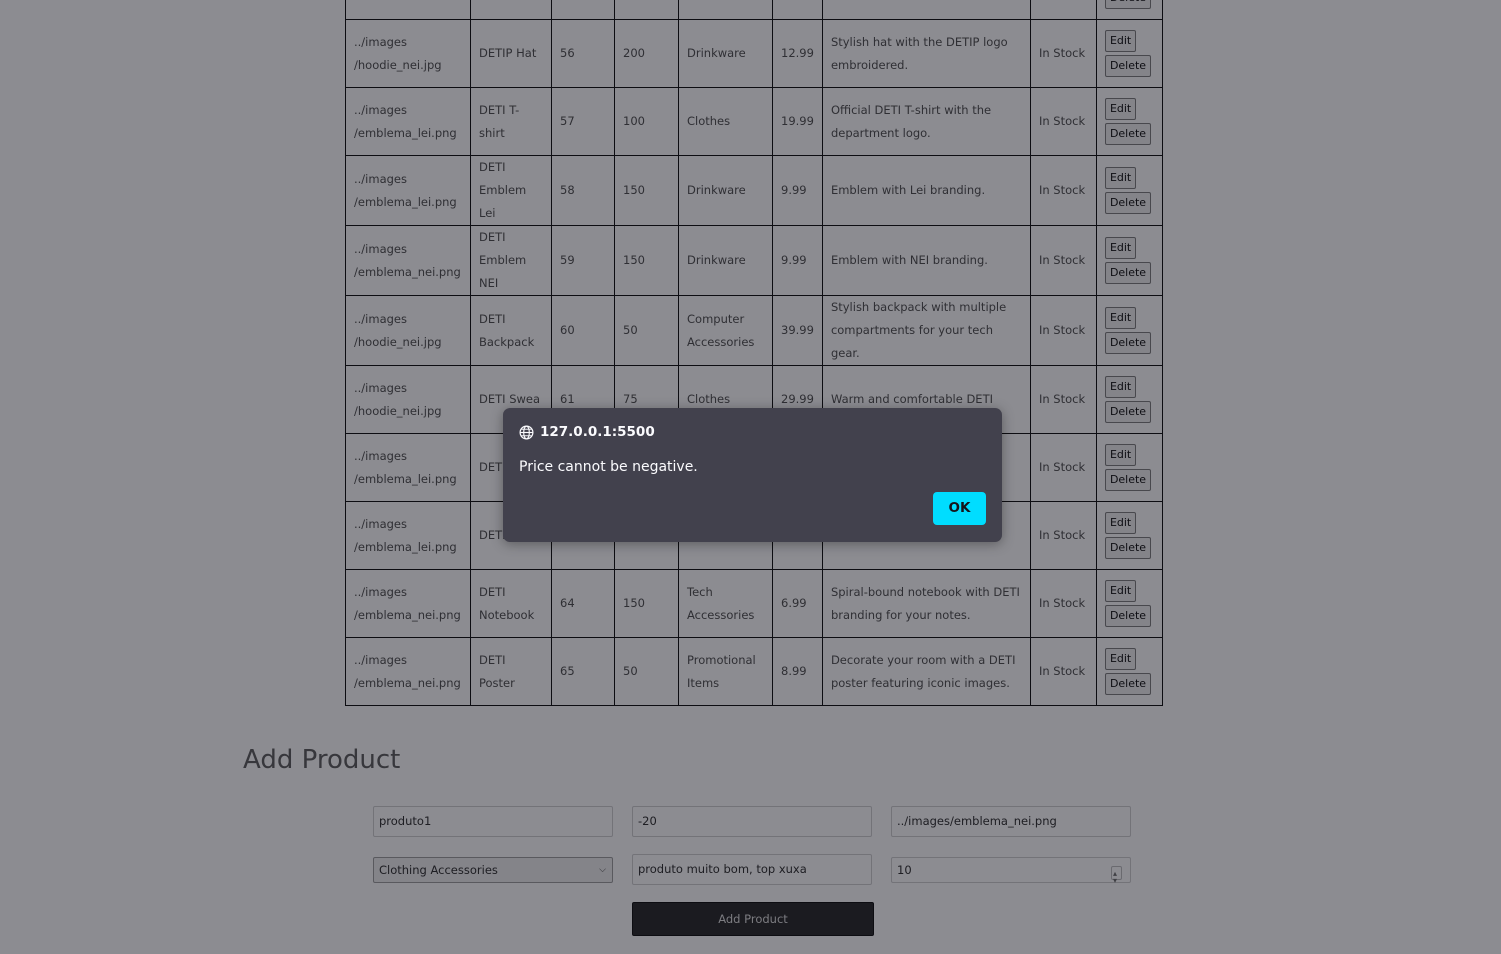  Describe the element at coordinates (608, 467) in the screenshot. I see `dialog-message: Price cannot be negative.` at that location.